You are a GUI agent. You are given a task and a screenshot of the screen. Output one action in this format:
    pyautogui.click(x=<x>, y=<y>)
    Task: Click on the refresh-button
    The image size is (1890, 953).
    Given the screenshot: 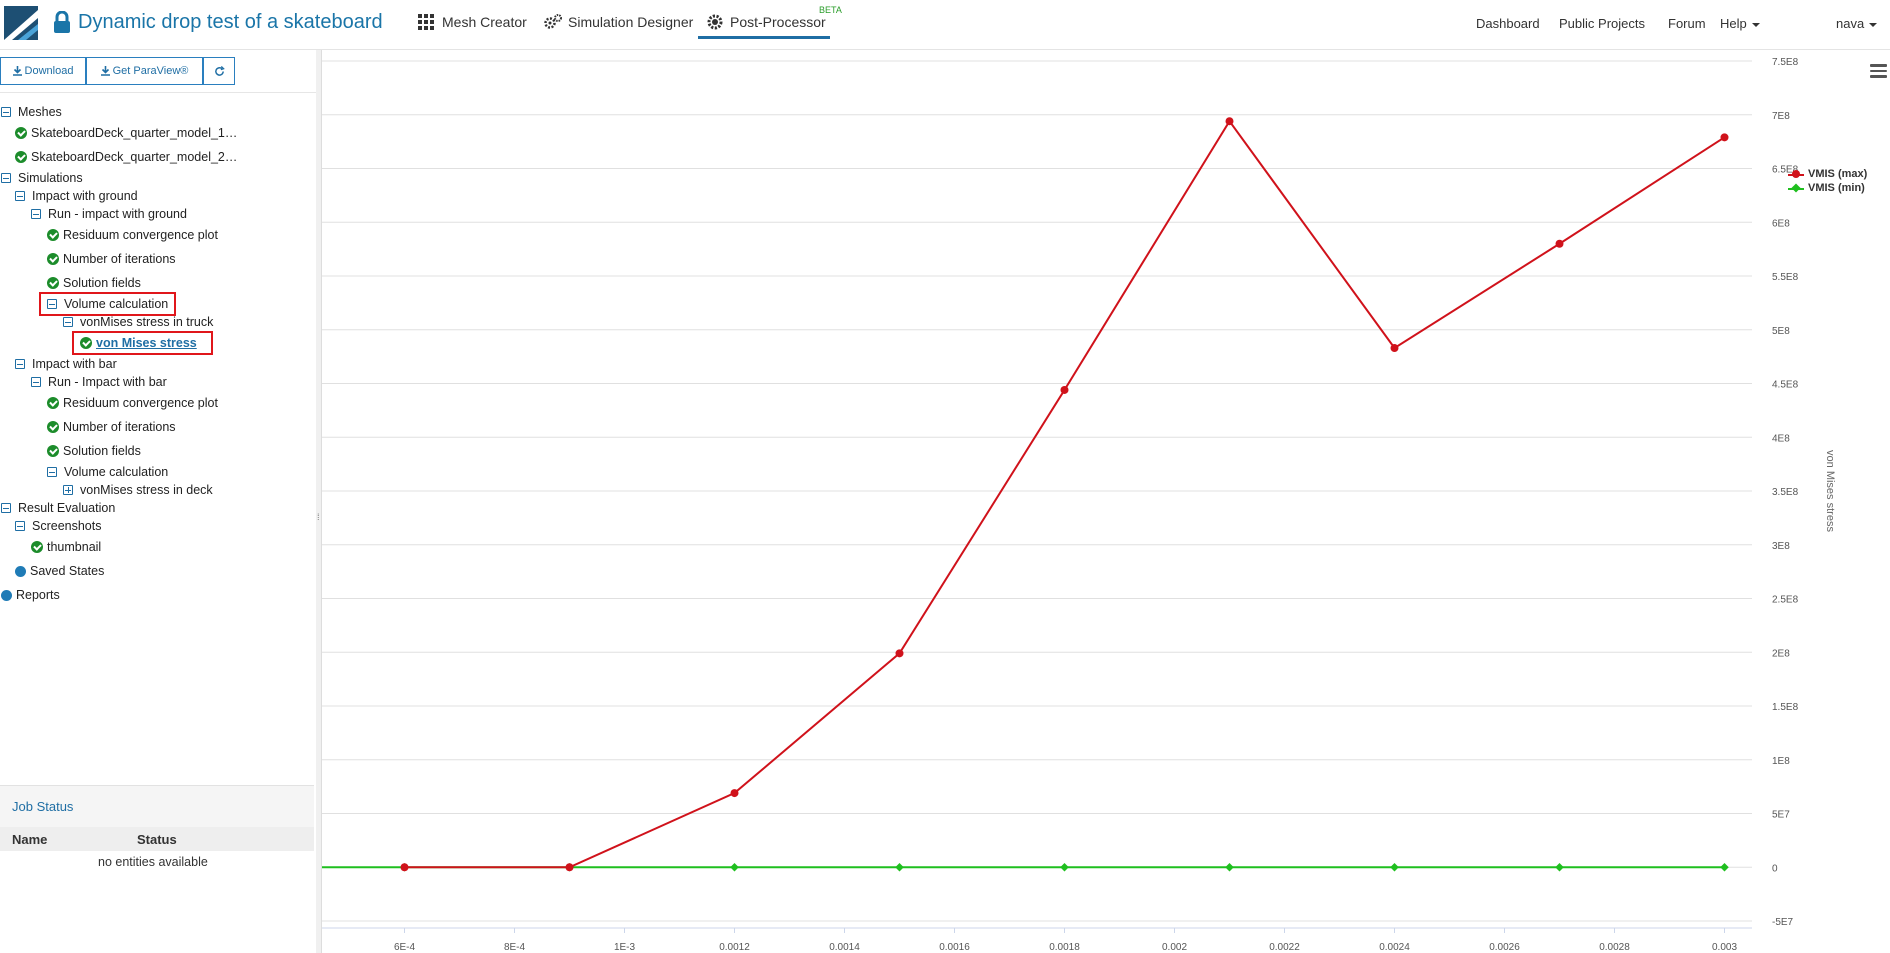 What is the action you would take?
    pyautogui.click(x=219, y=71)
    